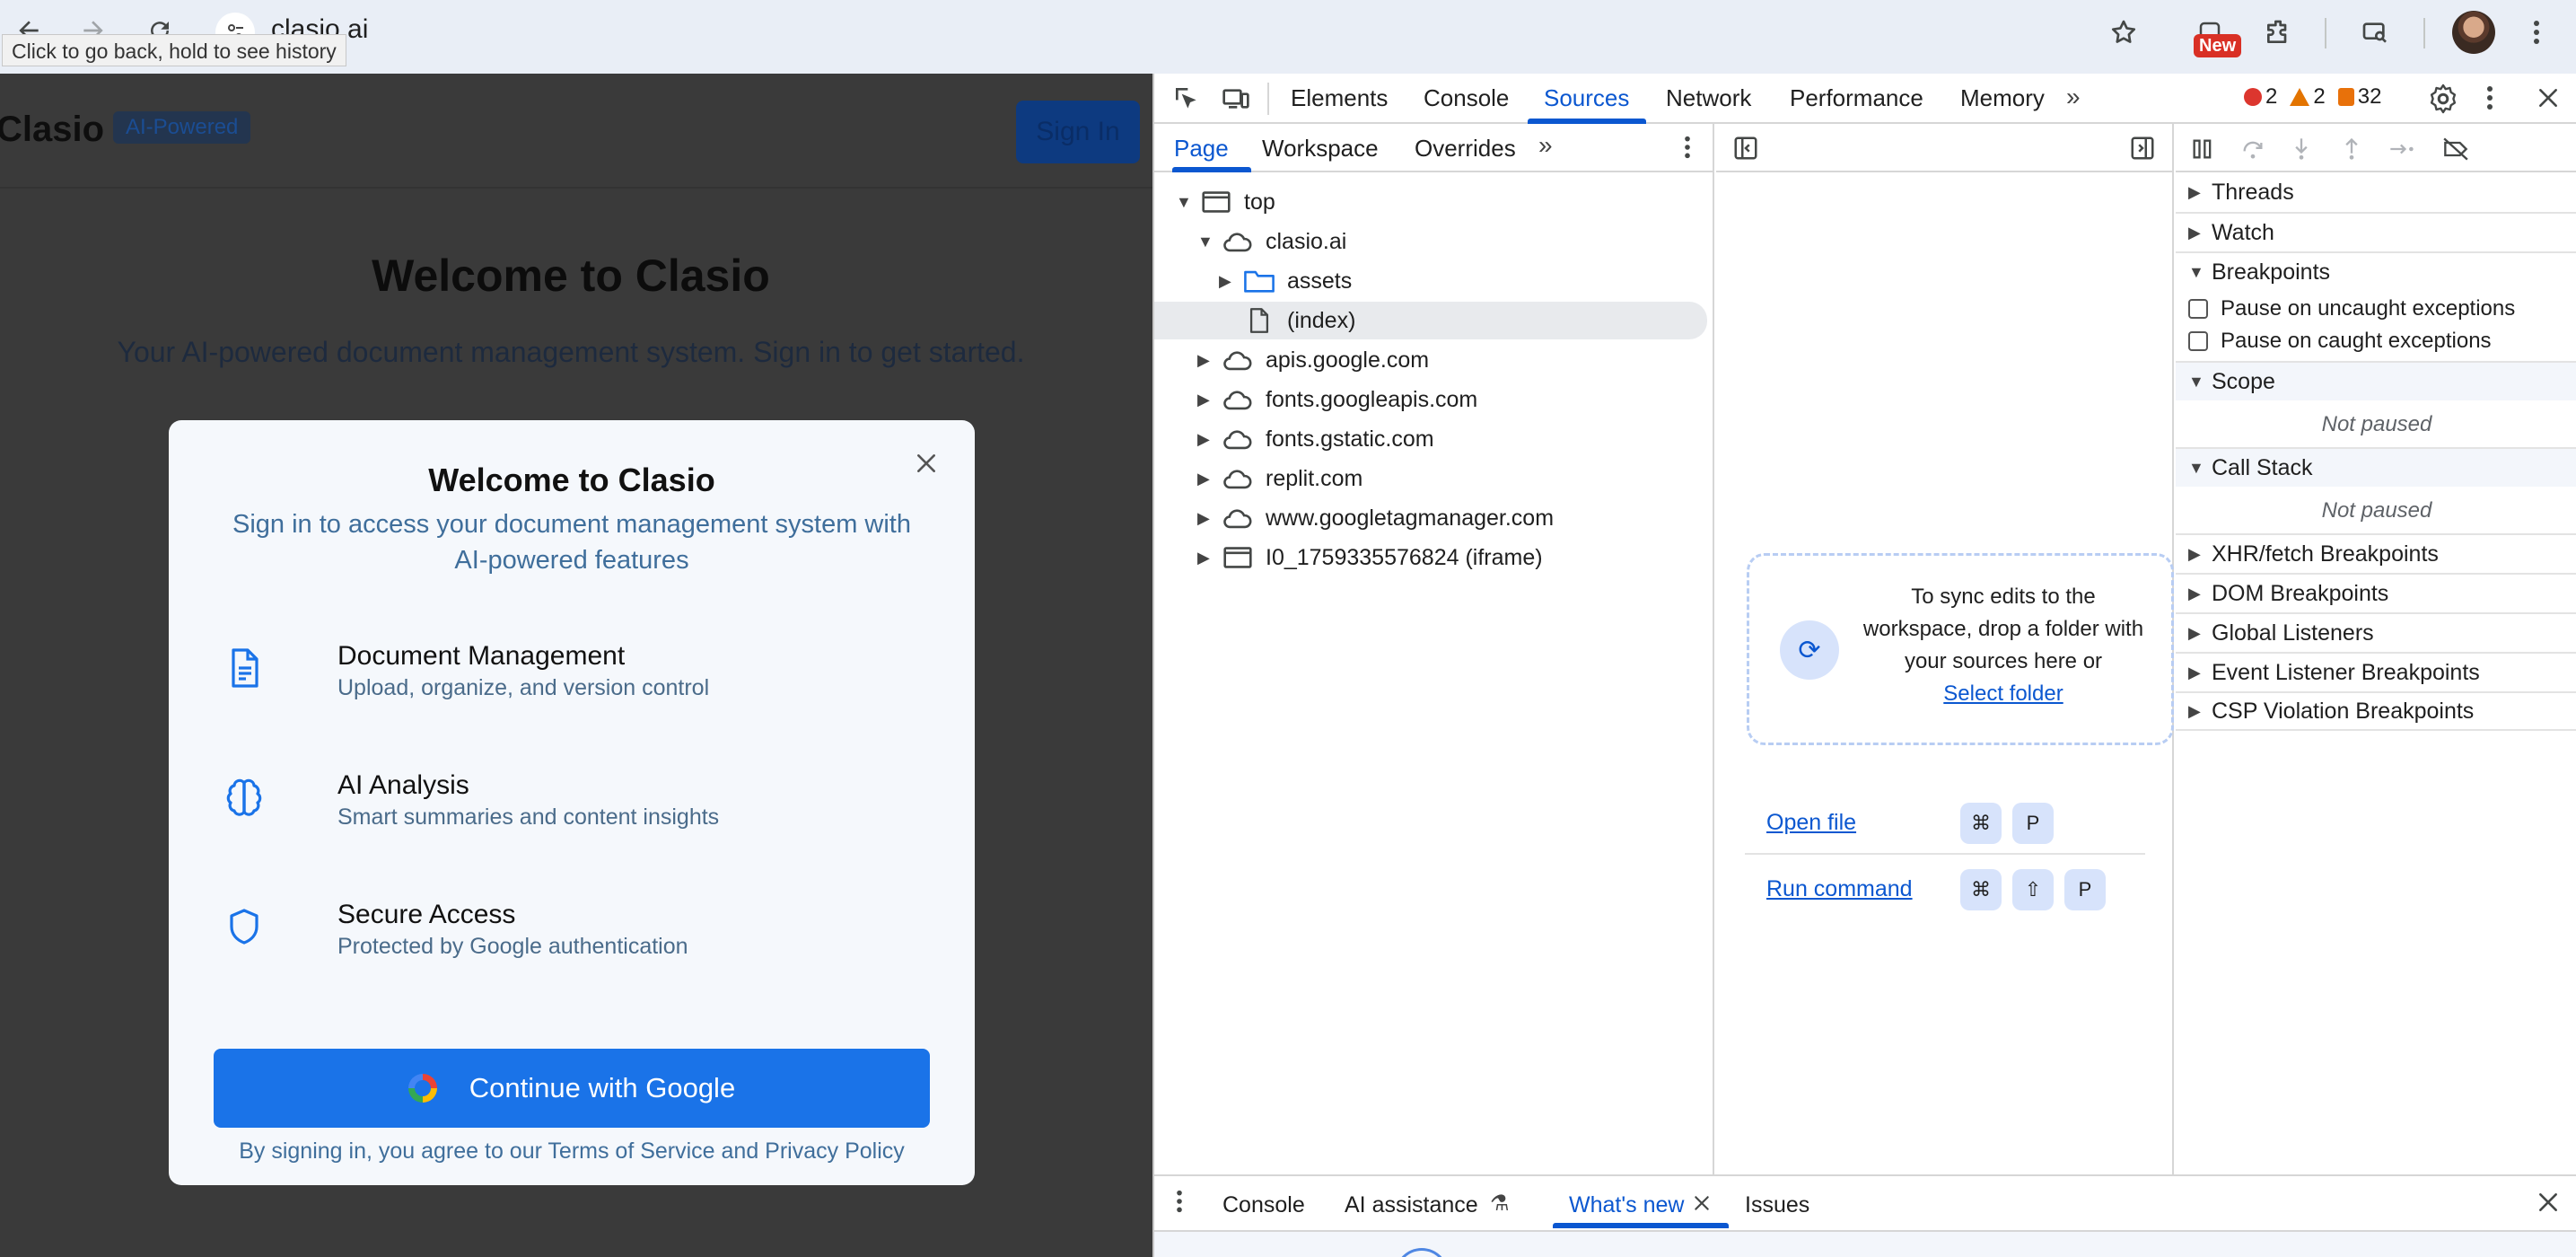 This screenshot has width=2576, height=1257. What do you see at coordinates (174, 50) in the screenshot?
I see `back-tooltip: Click to go back, hold to see history` at bounding box center [174, 50].